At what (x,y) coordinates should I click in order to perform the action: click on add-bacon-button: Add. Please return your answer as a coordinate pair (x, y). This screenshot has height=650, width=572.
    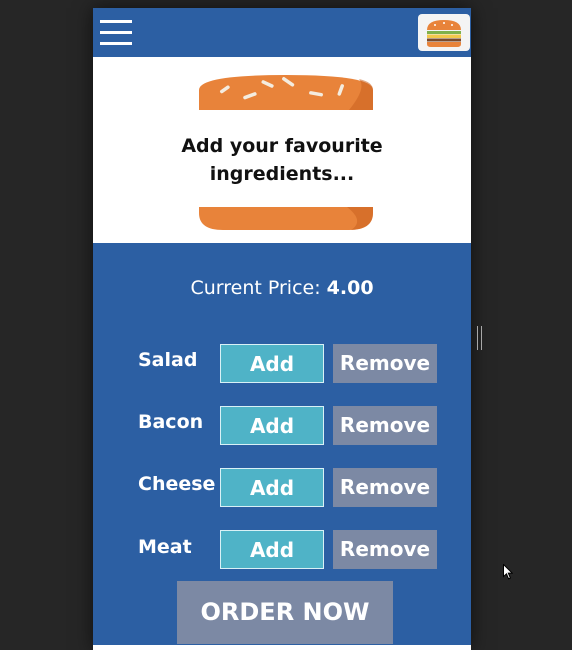
    Looking at the image, I should click on (272, 425).